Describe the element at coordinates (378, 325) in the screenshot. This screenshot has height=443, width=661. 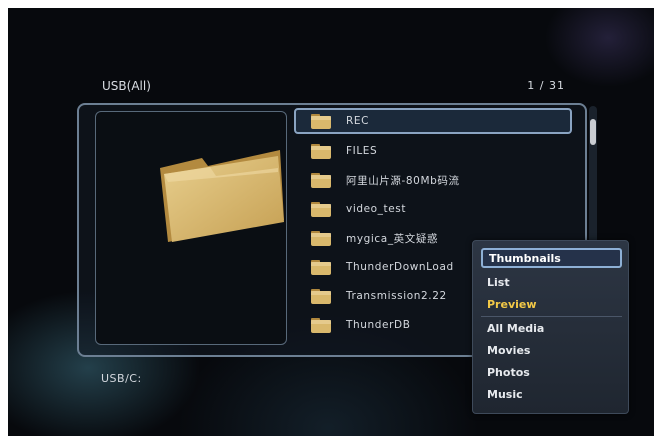
I see `file-item-label: ThunderDB` at that location.